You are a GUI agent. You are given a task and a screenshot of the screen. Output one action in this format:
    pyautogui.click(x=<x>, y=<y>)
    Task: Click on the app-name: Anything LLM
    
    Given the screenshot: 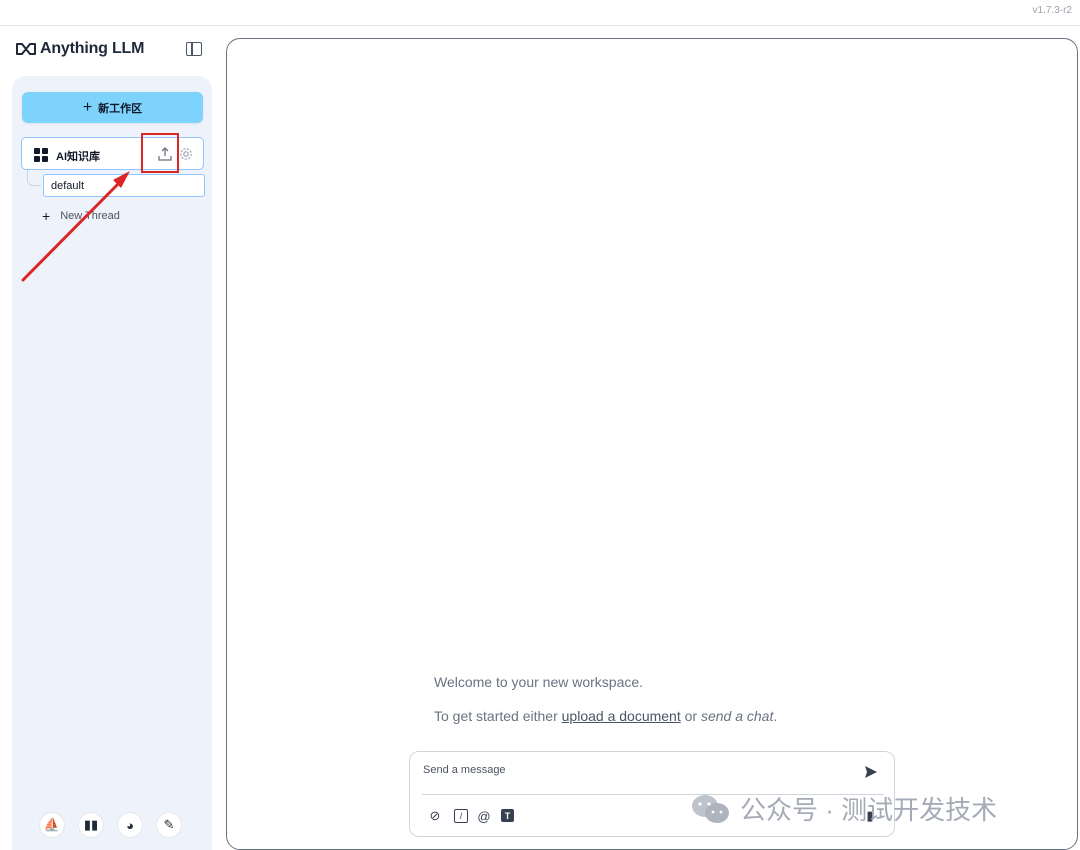 What is the action you would take?
    pyautogui.click(x=92, y=48)
    